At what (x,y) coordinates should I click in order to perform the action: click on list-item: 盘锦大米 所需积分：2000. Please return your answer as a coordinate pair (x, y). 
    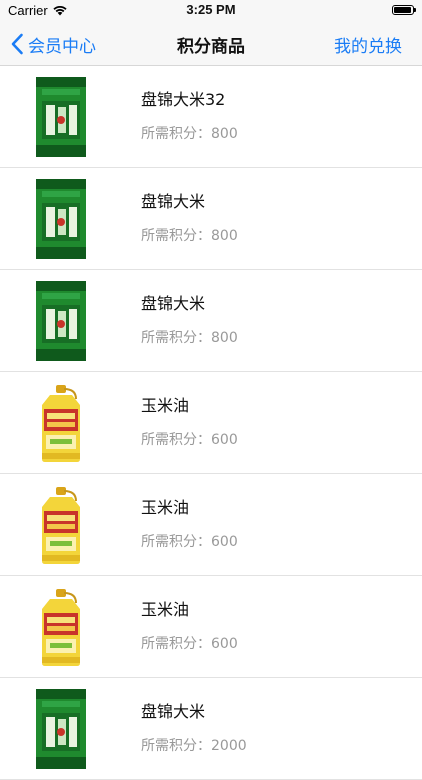
    Looking at the image, I should click on (211, 729).